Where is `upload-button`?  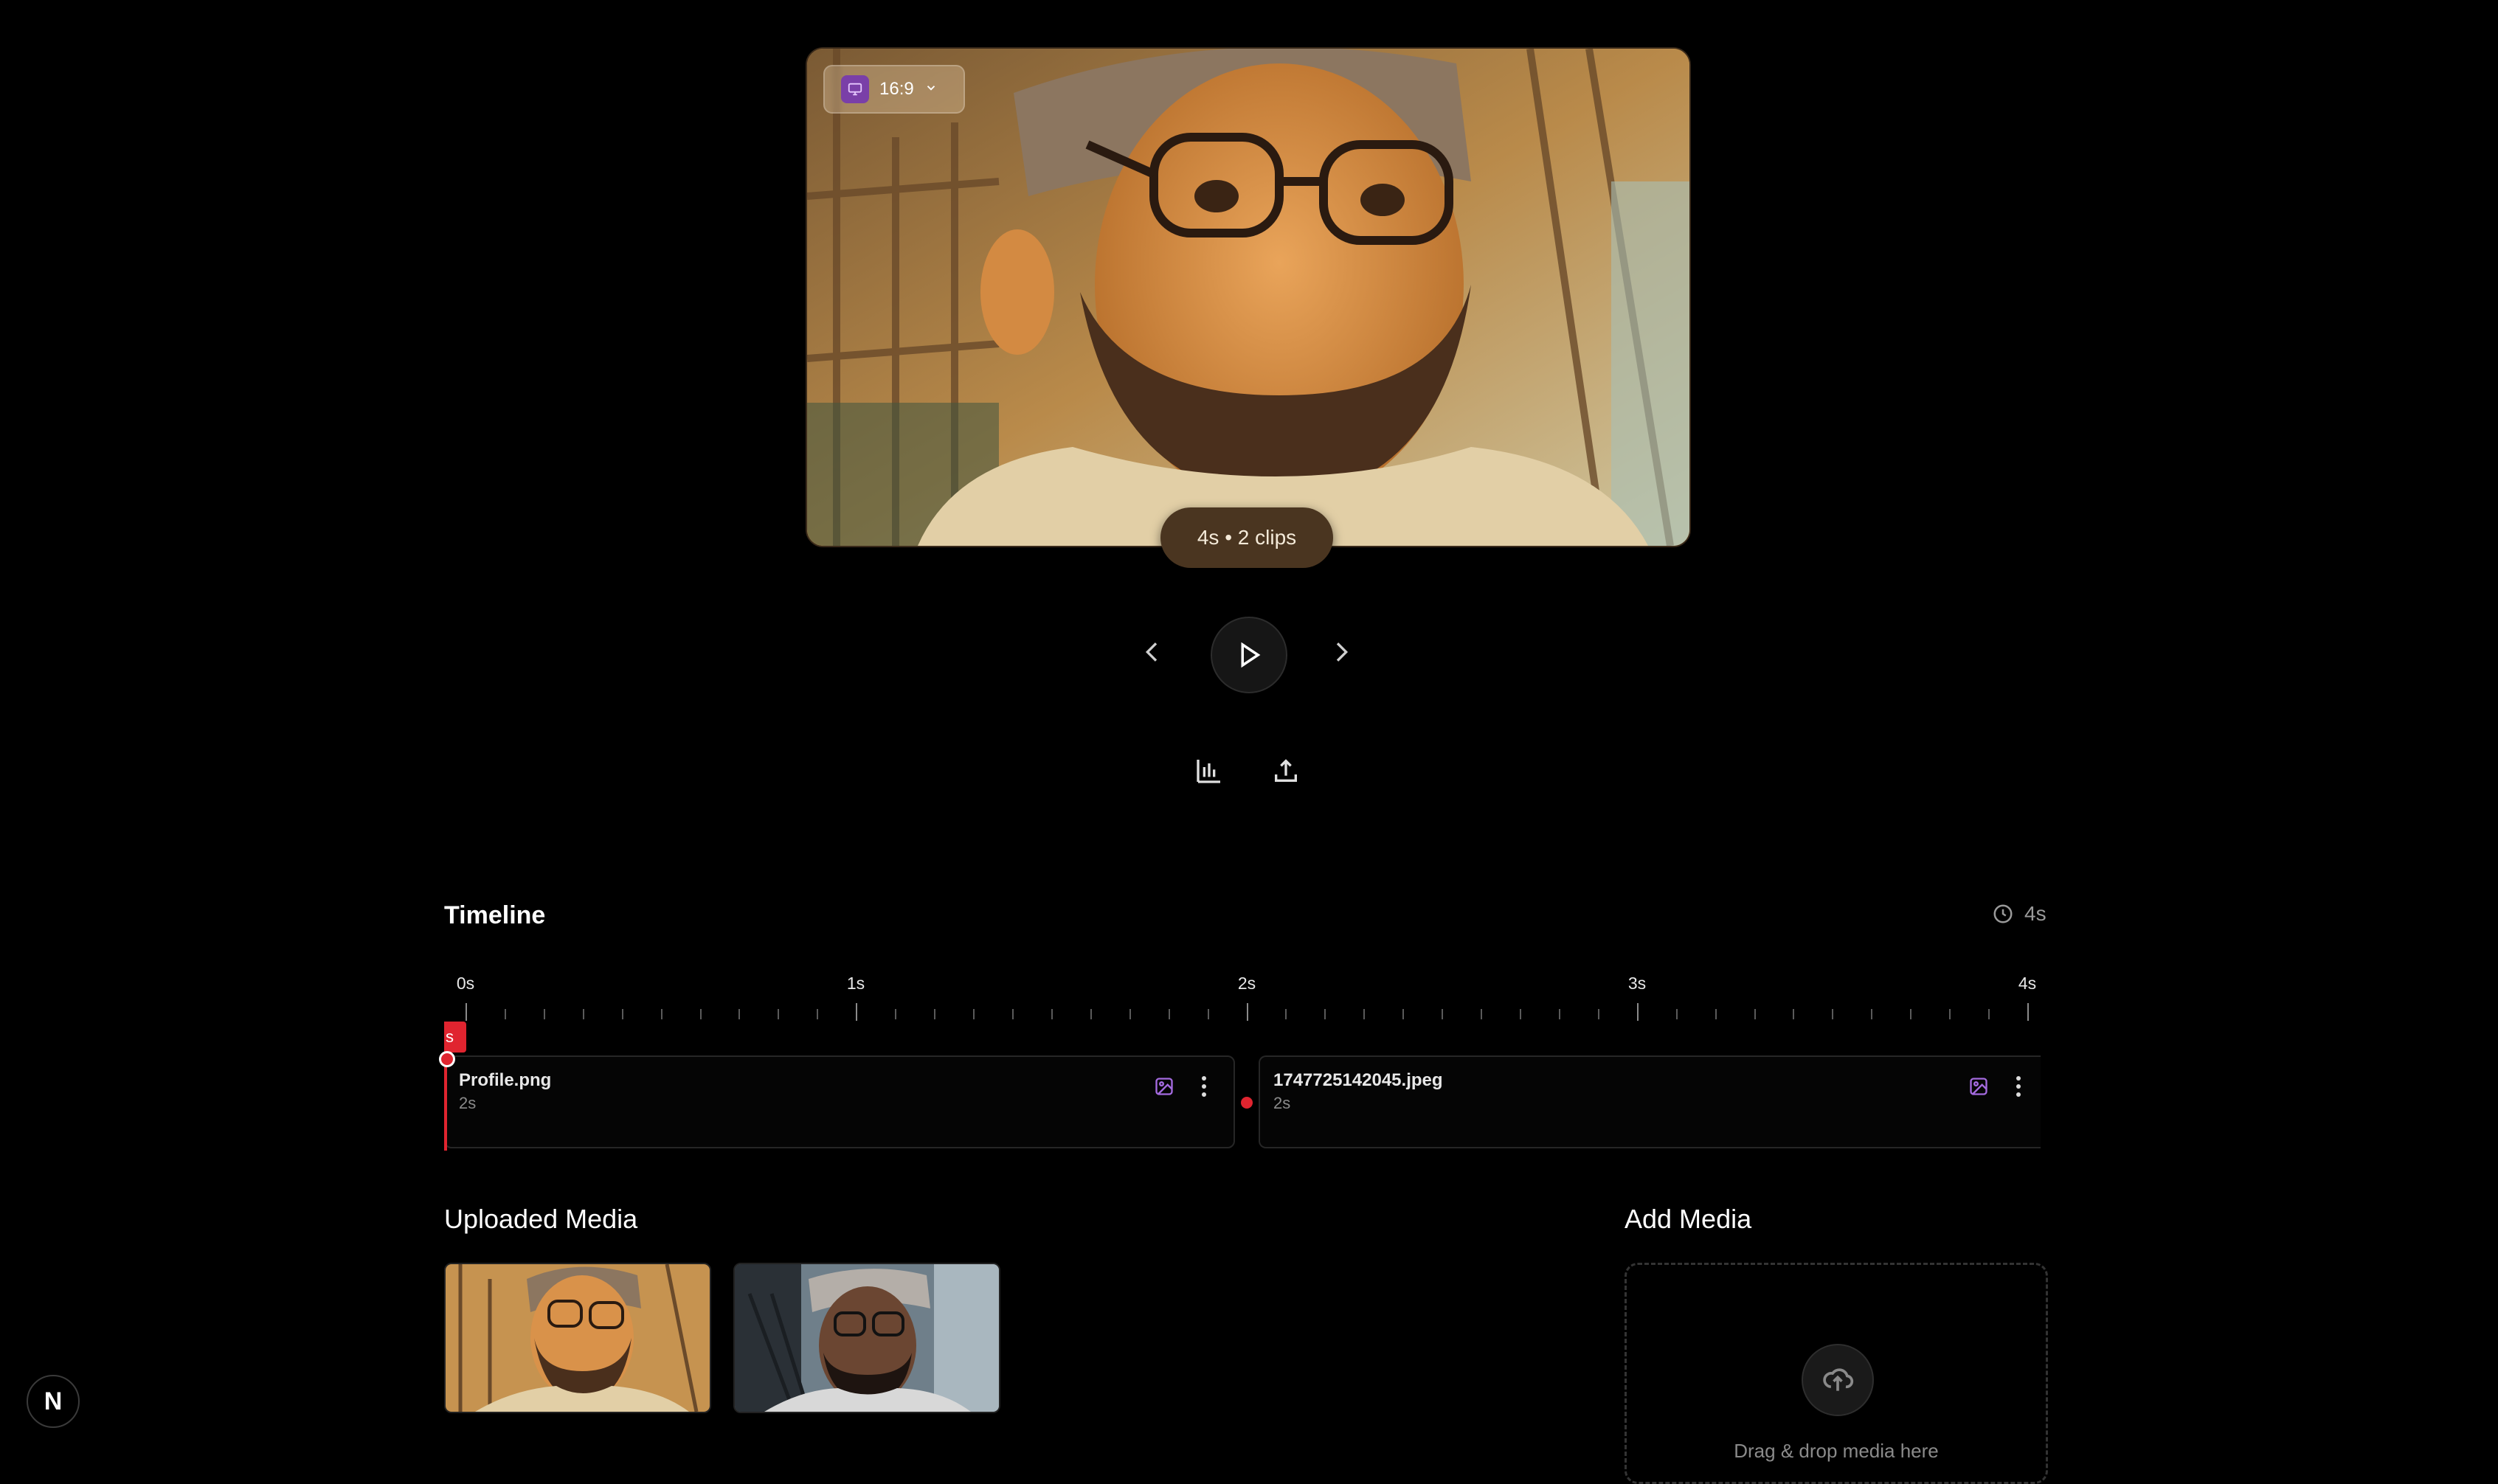
upload-button is located at coordinates (1838, 1380).